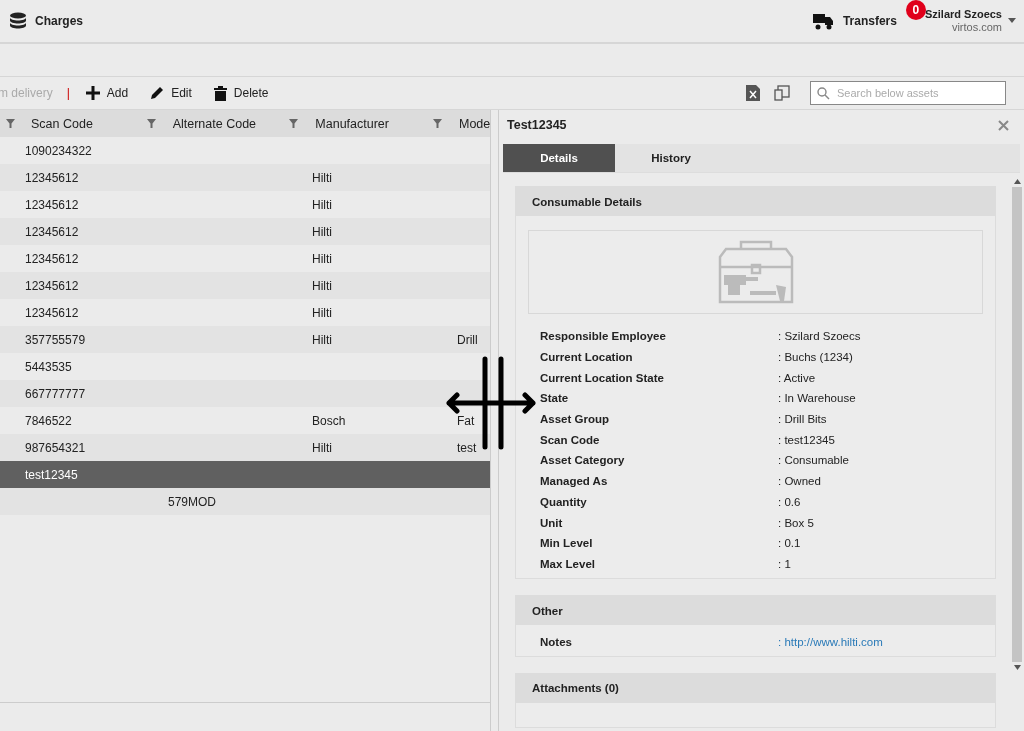 Image resolution: width=1024 pixels, height=731 pixels. Describe the element at coordinates (192, 501) in the screenshot. I see `table-cell: 579MOD` at that location.